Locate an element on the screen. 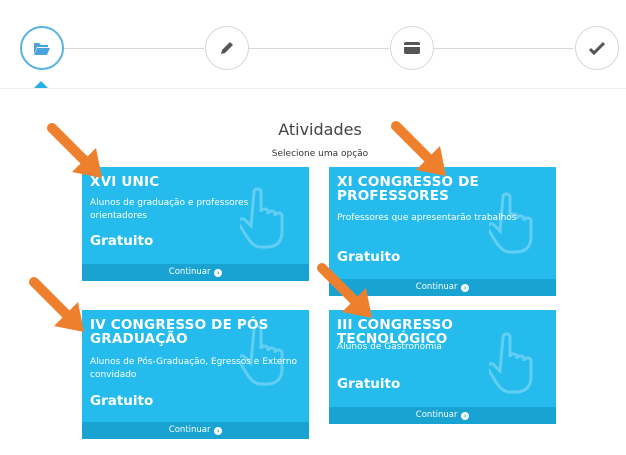 The width and height of the screenshot is (626, 455). step-edit is located at coordinates (227, 48).